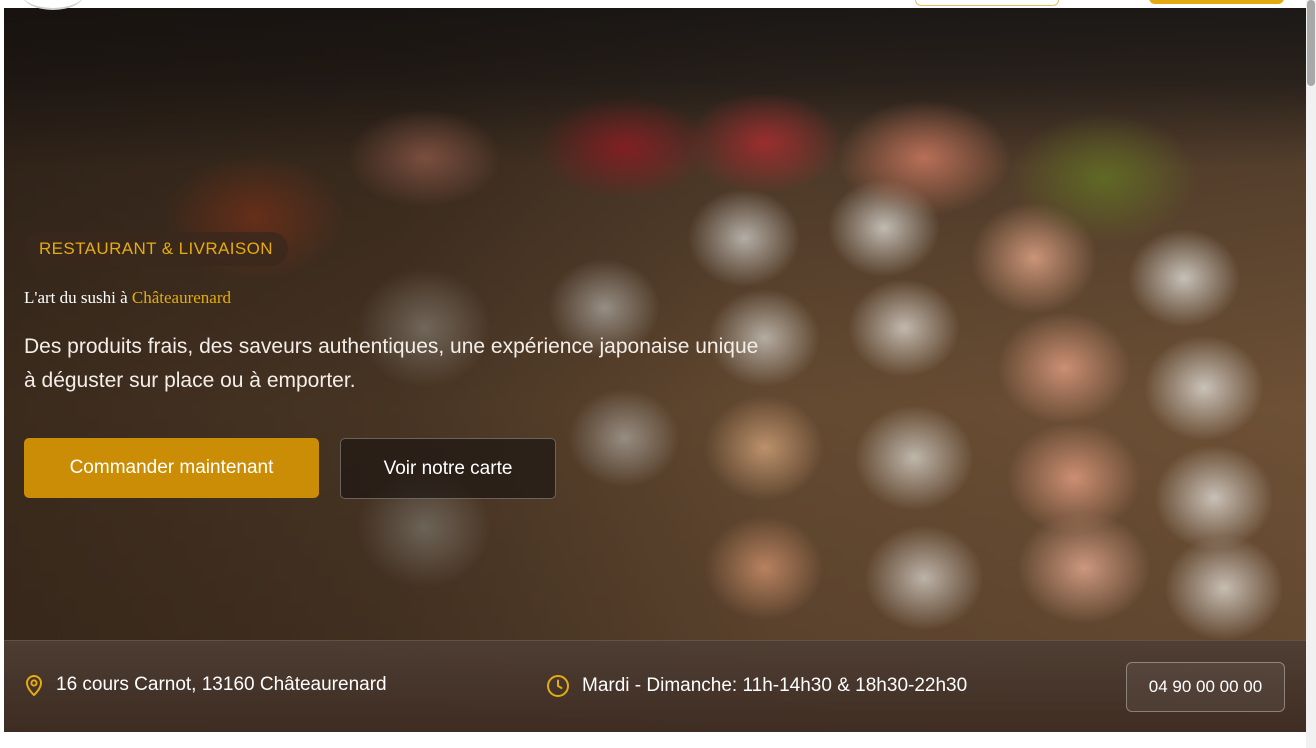 This screenshot has width=1316, height=748. Describe the element at coordinates (987, 3) in the screenshot. I see `header-outline-button` at that location.